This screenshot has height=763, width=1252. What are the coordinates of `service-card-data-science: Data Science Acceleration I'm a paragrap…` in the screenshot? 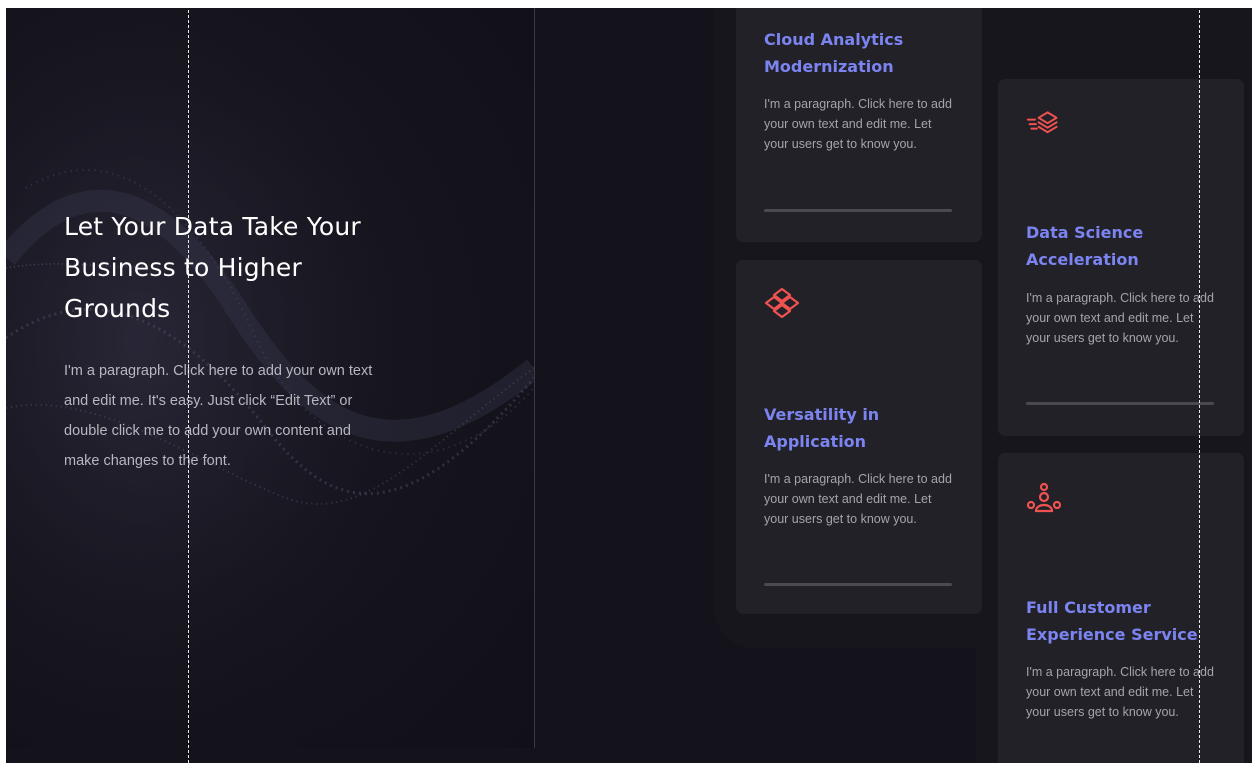 It's located at (1121, 257).